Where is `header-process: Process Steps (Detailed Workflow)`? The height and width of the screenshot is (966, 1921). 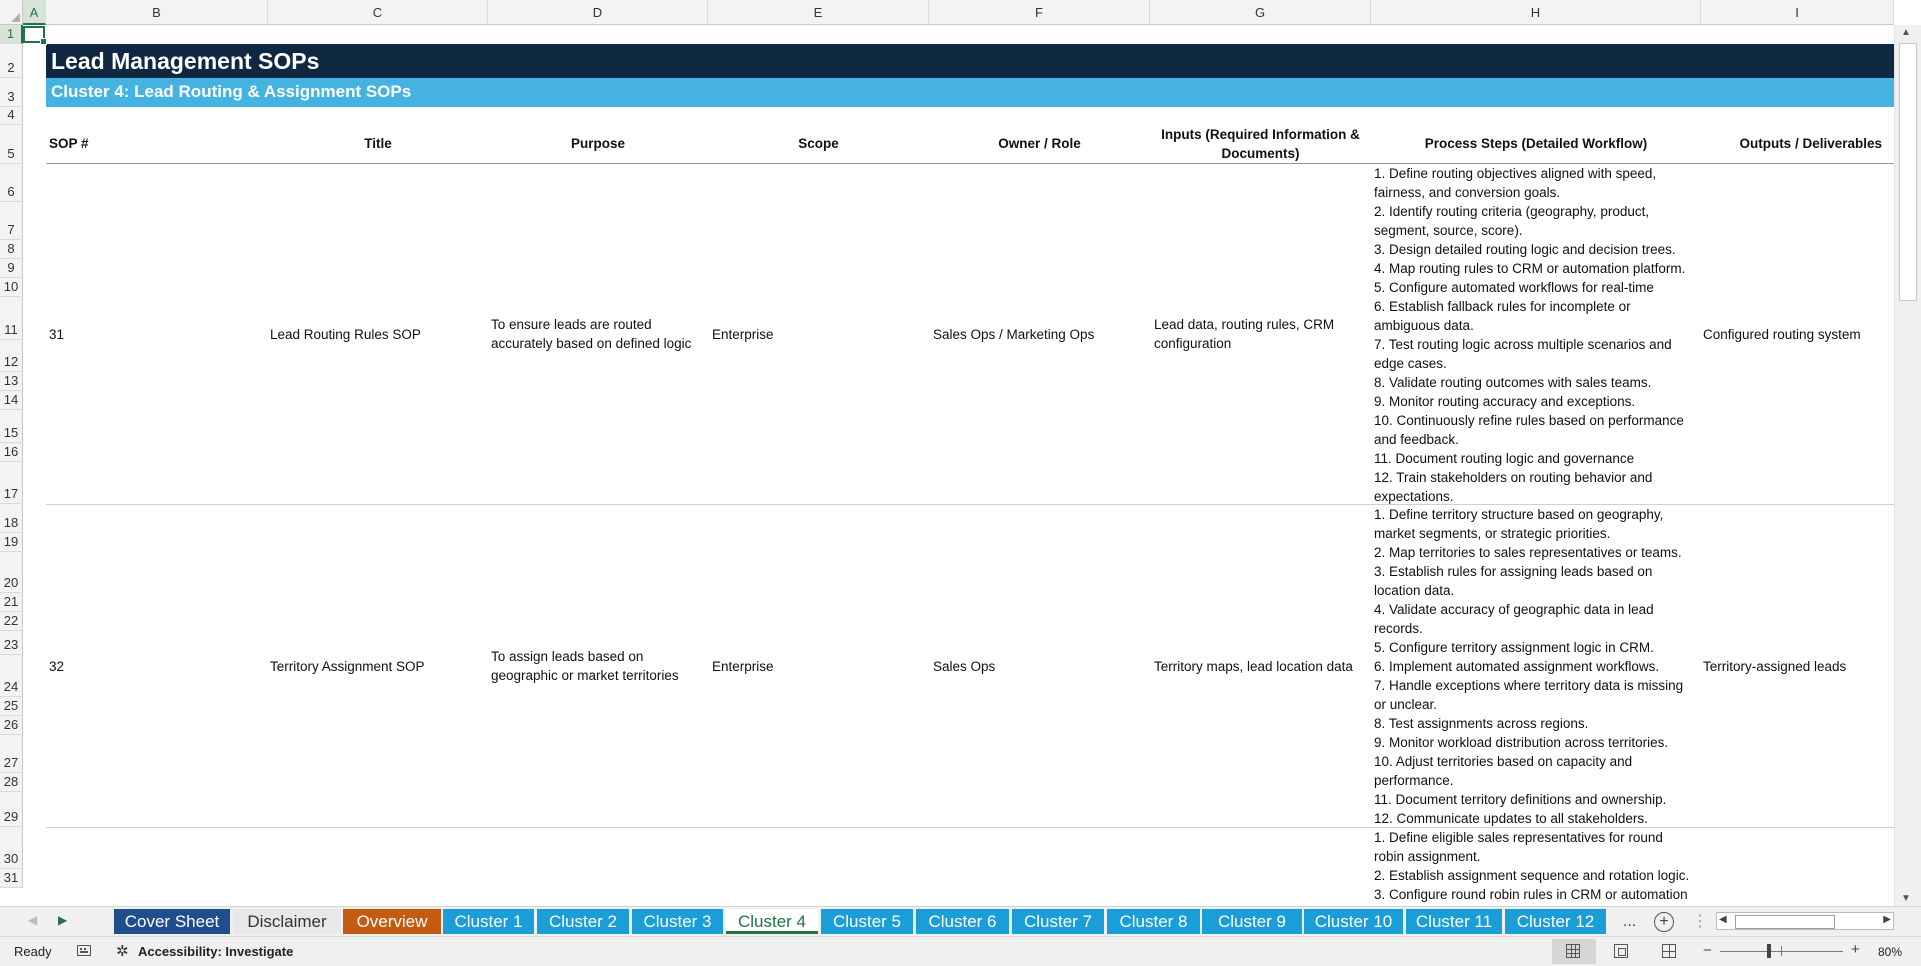 header-process: Process Steps (Detailed Workflow) is located at coordinates (1536, 144).